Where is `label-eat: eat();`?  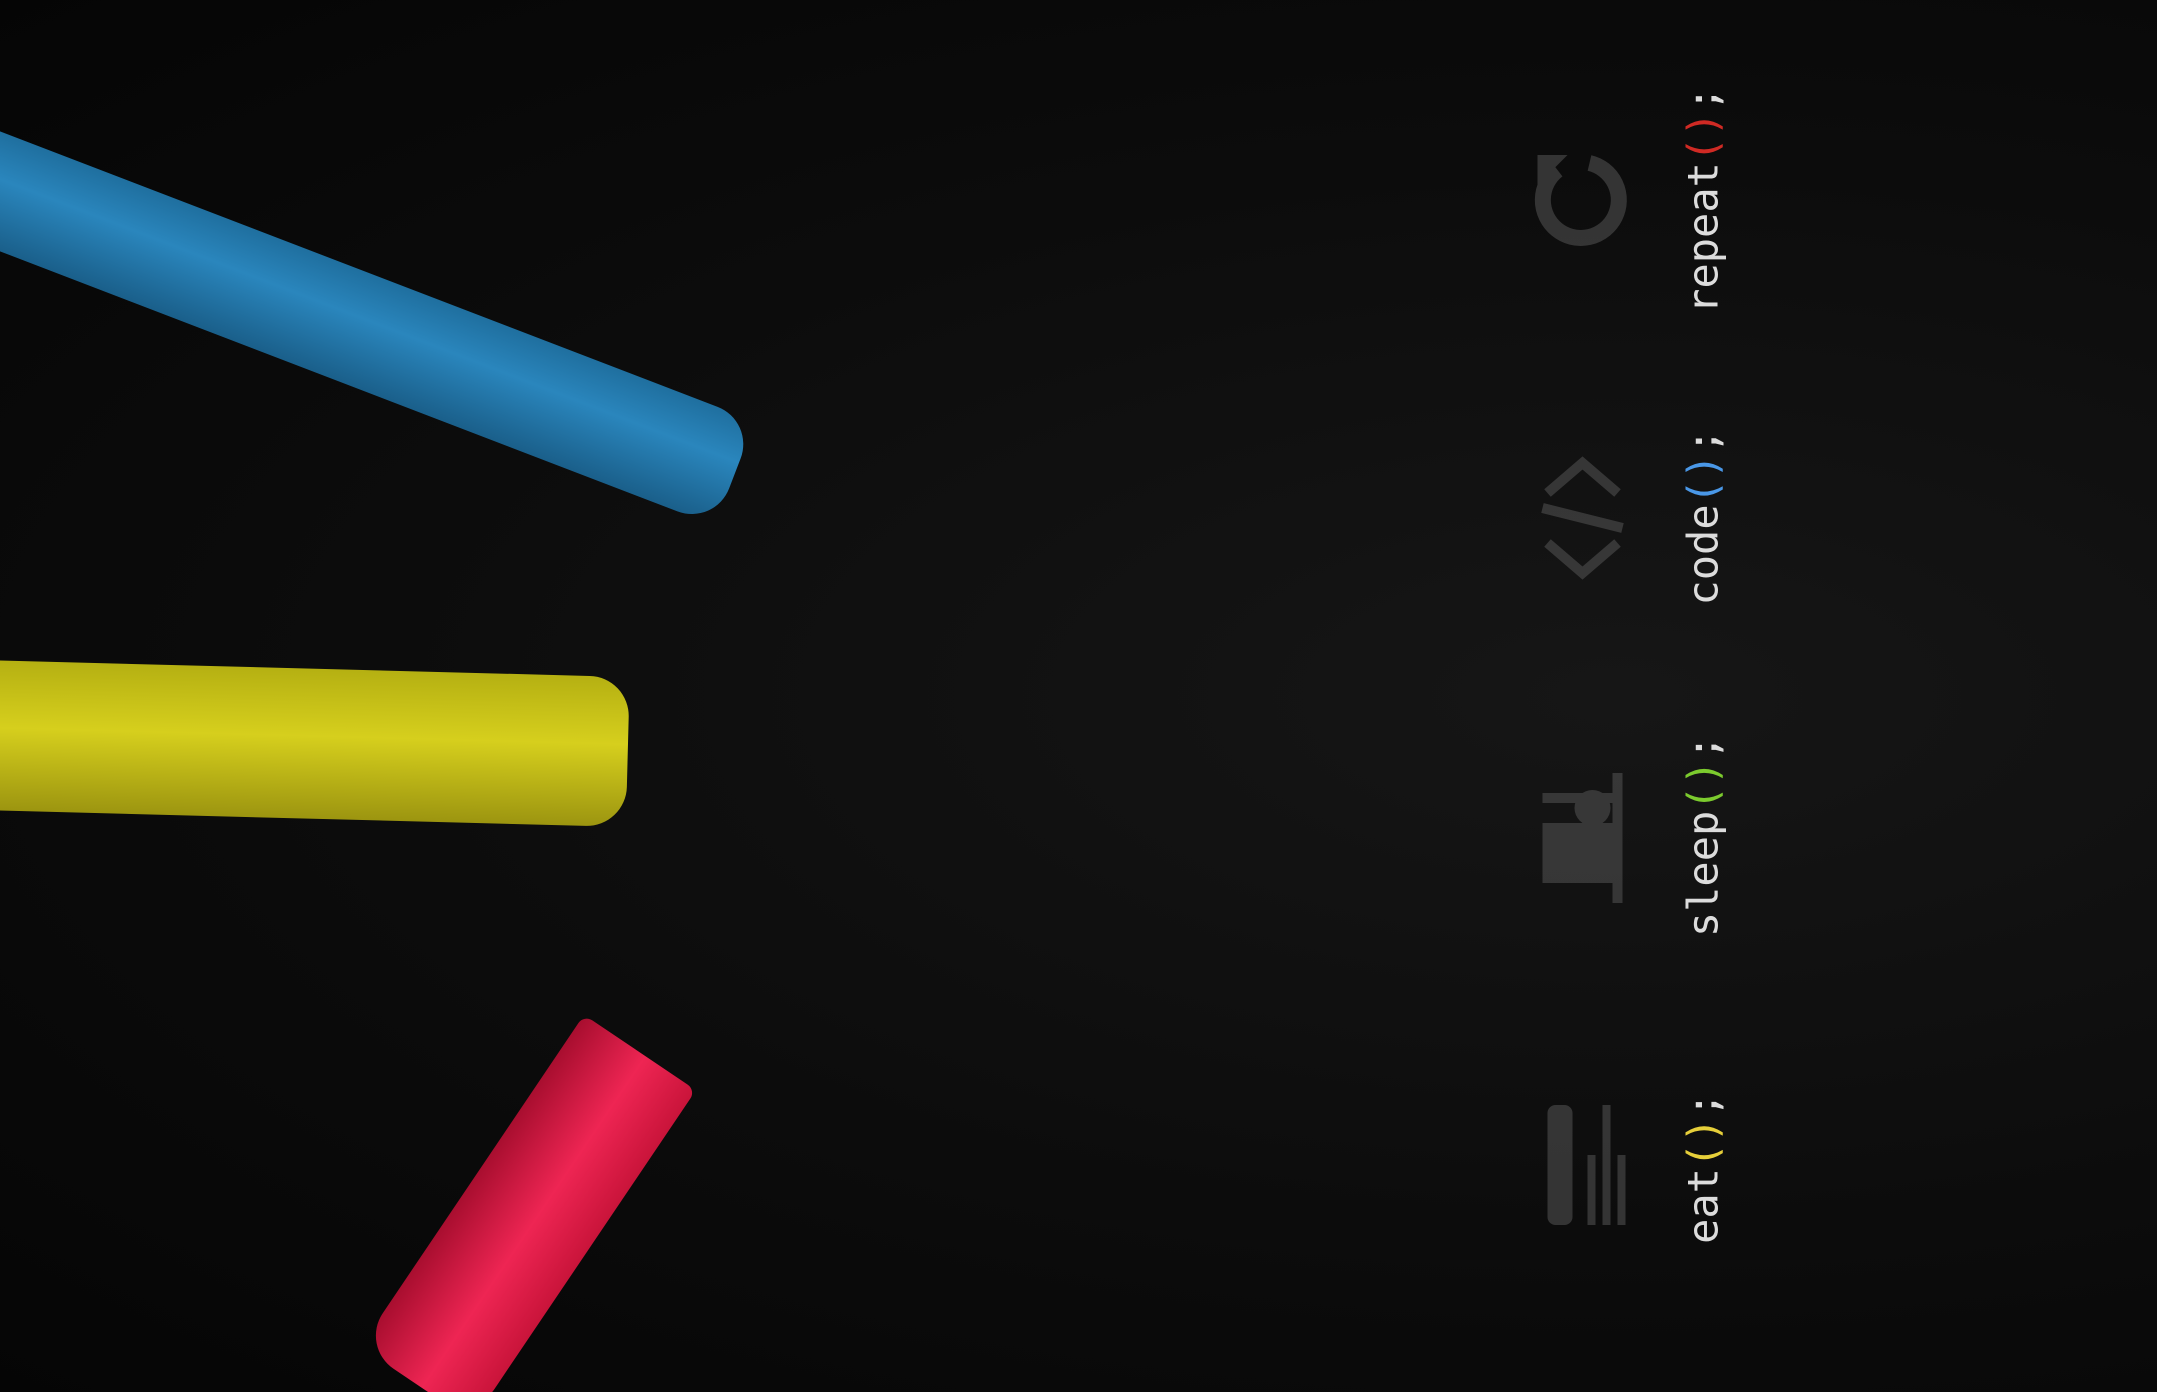
label-eat: eat(); is located at coordinates (1703, 1168).